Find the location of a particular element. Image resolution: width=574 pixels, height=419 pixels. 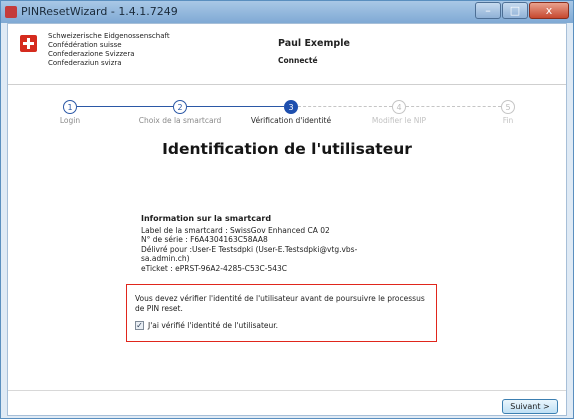

step-1-label: Login is located at coordinates (70, 120).